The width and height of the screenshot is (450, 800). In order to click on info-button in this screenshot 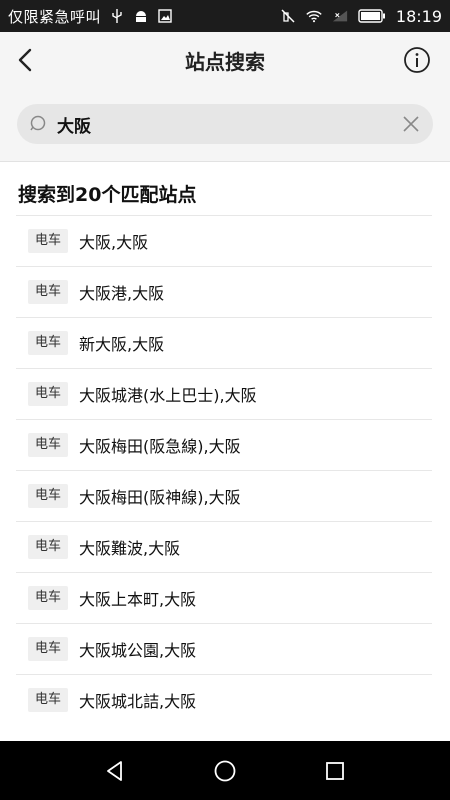, I will do `click(417, 60)`.